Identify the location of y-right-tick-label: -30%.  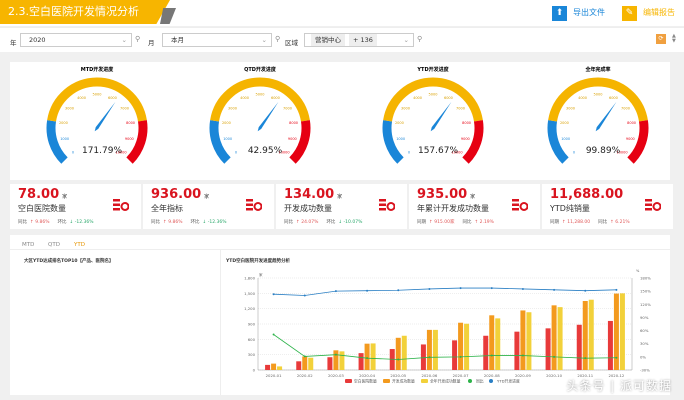
(645, 370).